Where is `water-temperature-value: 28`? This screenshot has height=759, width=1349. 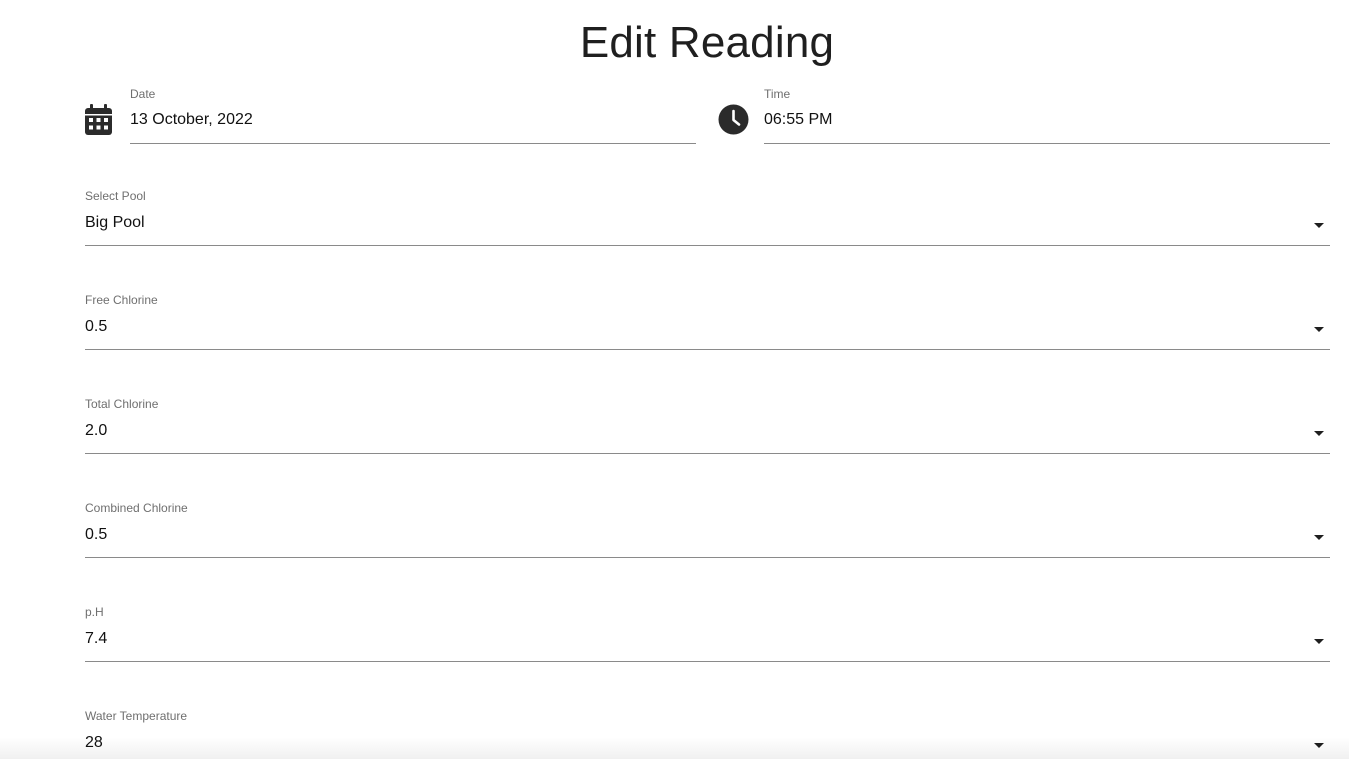
water-temperature-value: 28 is located at coordinates (94, 742).